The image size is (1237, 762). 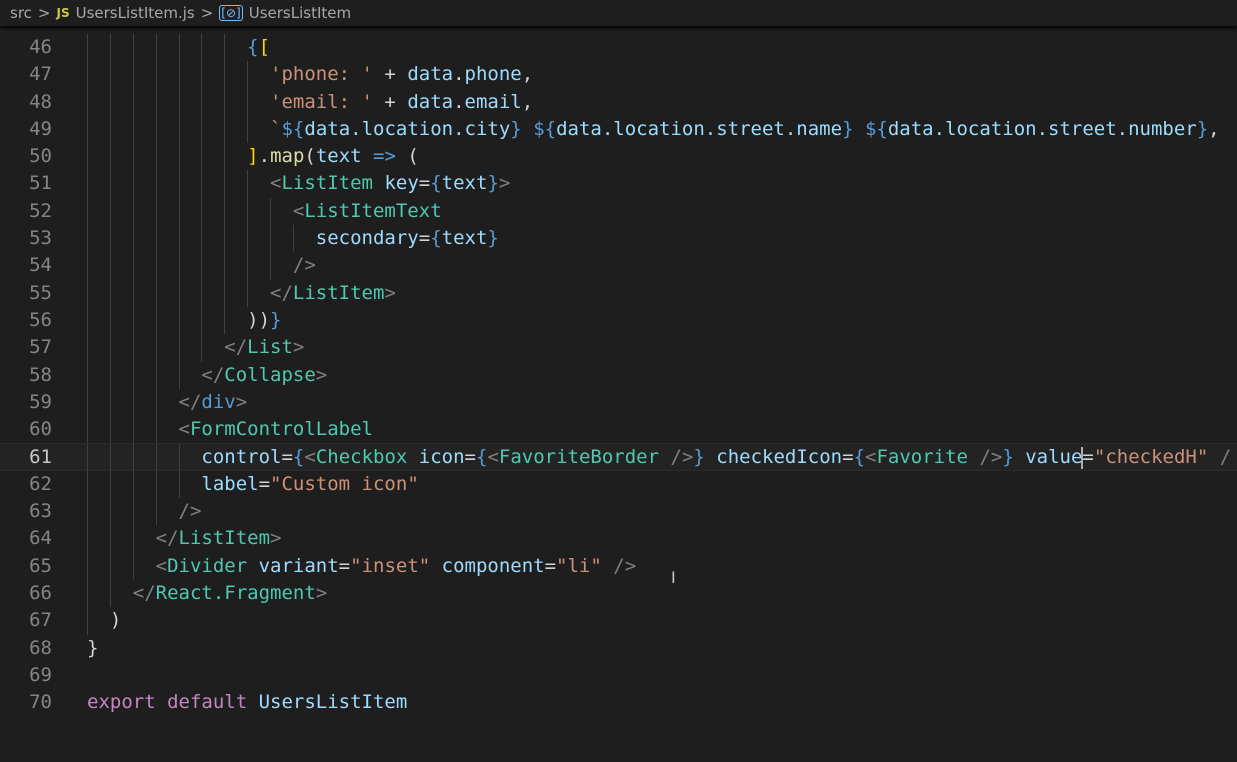 I want to click on code-token: default, so click(x=201, y=702).